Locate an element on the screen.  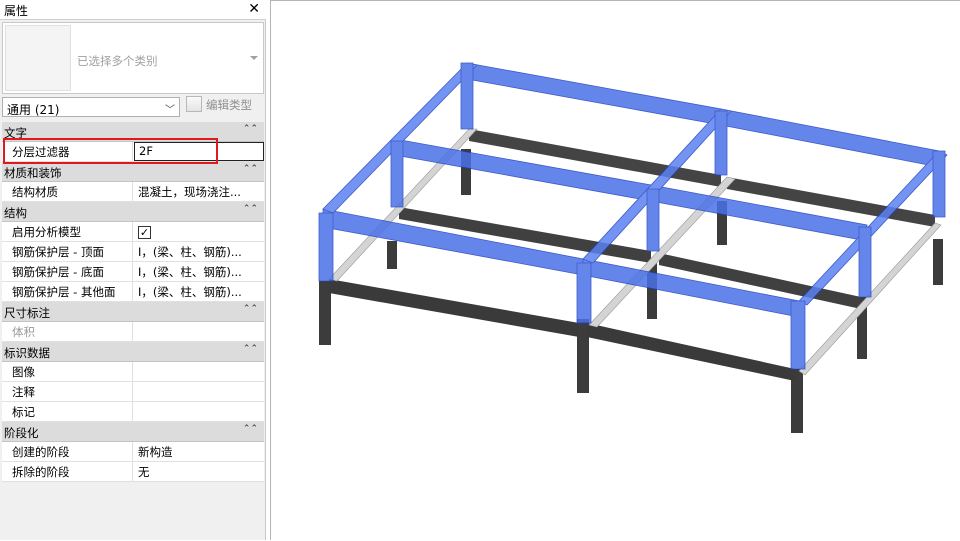
property-row: 创建的阶段 新构造 is located at coordinates (133, 452).